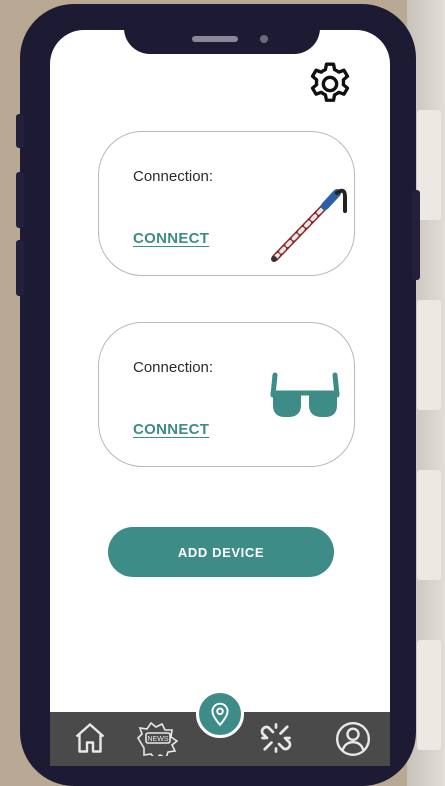 The width and height of the screenshot is (445, 786). I want to click on device-card-glasses: Connection: CONNECT, so click(226, 394).